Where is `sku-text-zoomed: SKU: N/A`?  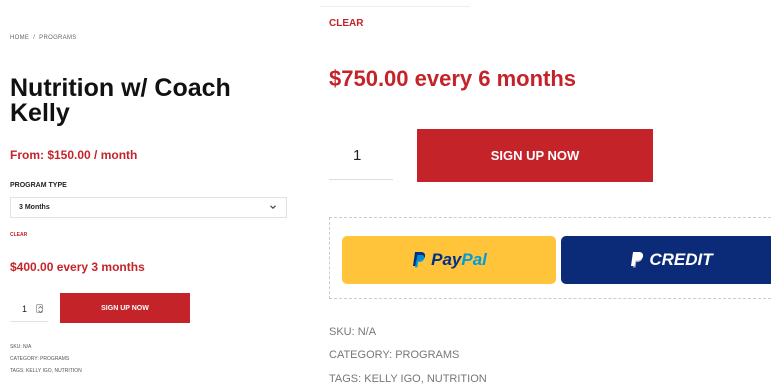 sku-text-zoomed: SKU: N/A is located at coordinates (353, 332).